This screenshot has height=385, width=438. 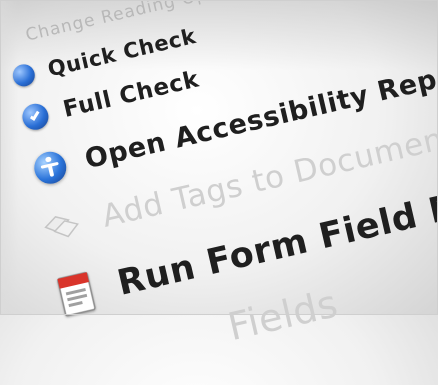 What do you see at coordinates (131, 94) in the screenshot?
I see `menu-item-label: Full Check` at bounding box center [131, 94].